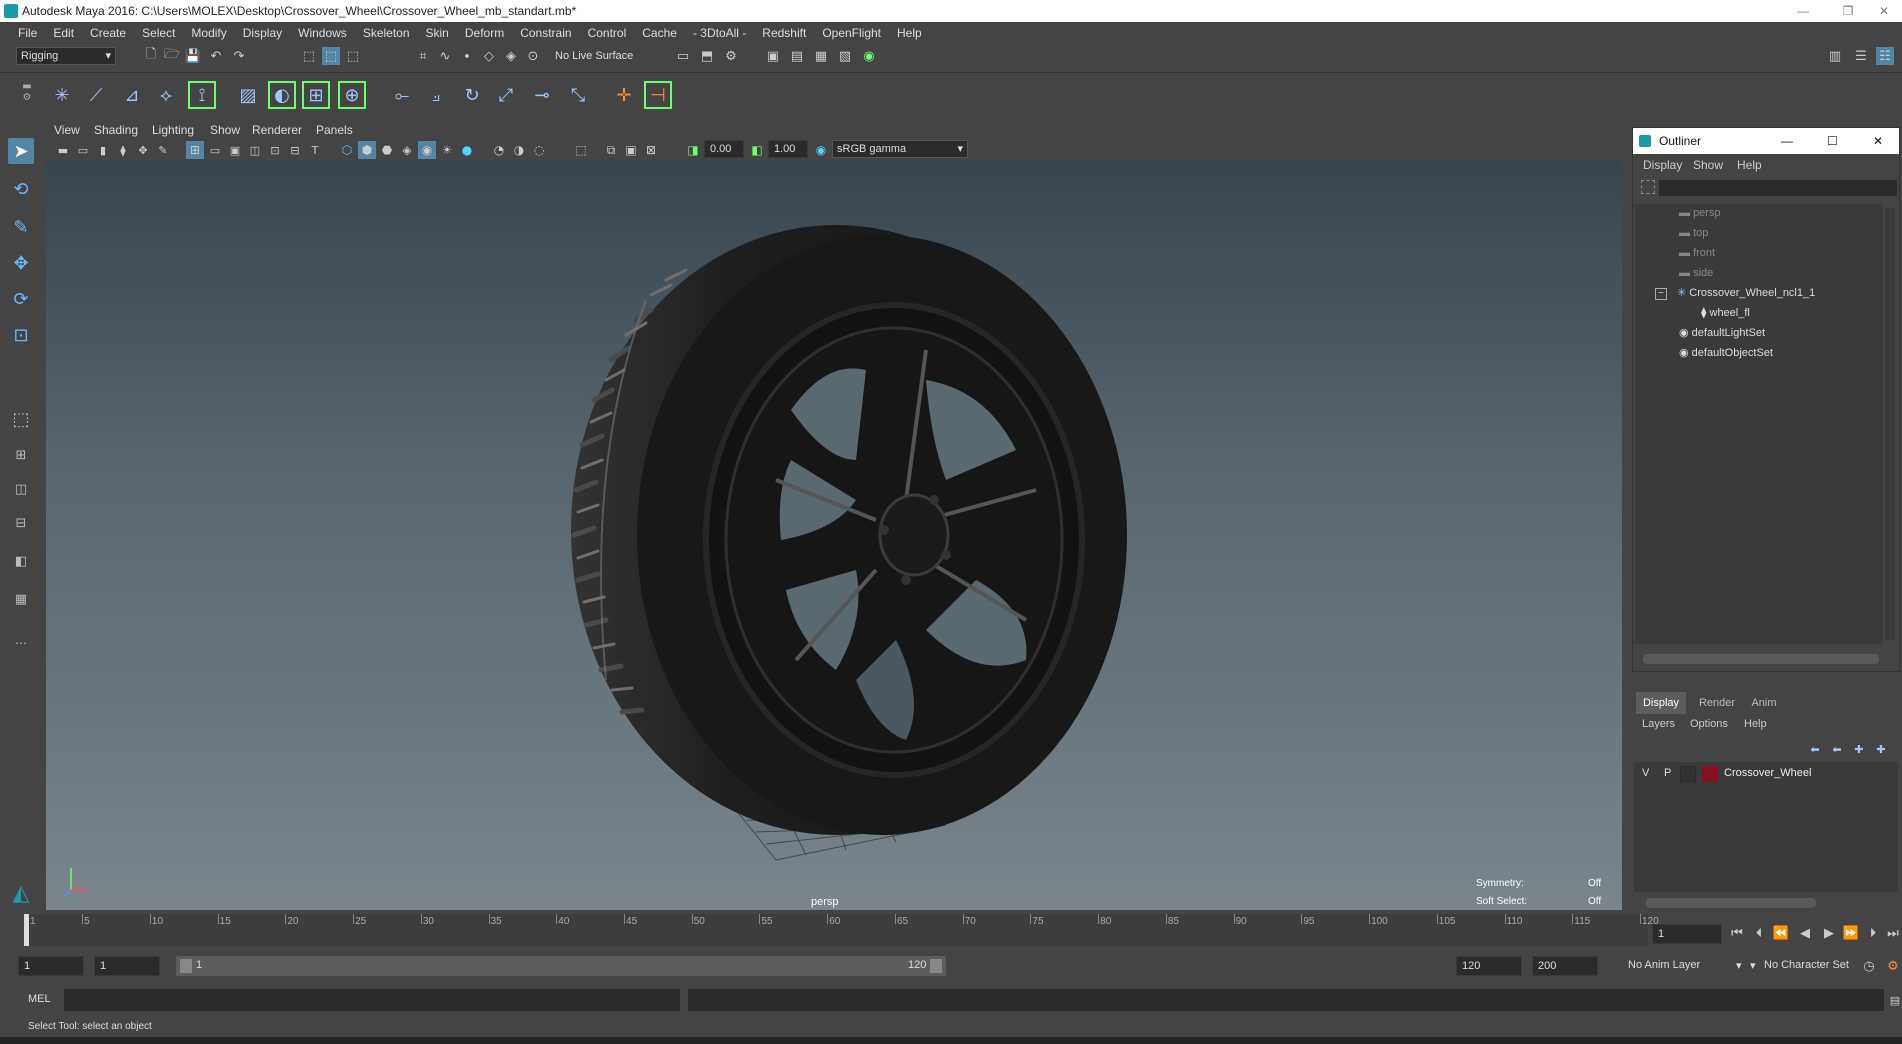  What do you see at coordinates (1848, 11) in the screenshot?
I see `restore-button: ❐` at bounding box center [1848, 11].